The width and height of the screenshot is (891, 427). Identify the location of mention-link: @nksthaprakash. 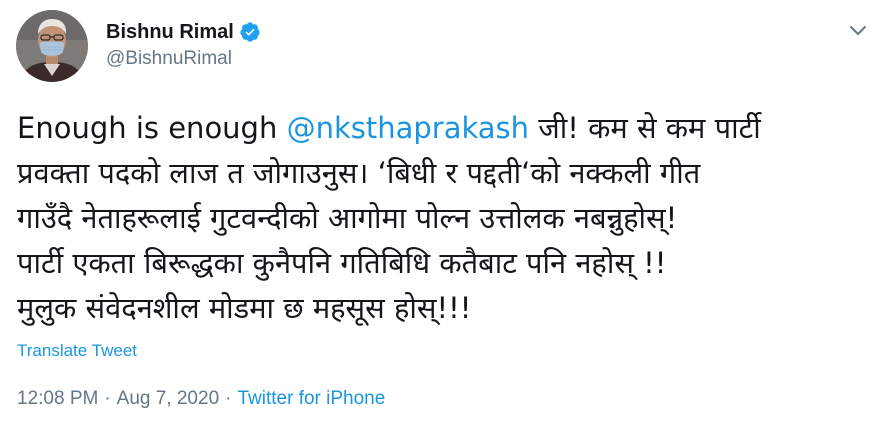
(408, 128).